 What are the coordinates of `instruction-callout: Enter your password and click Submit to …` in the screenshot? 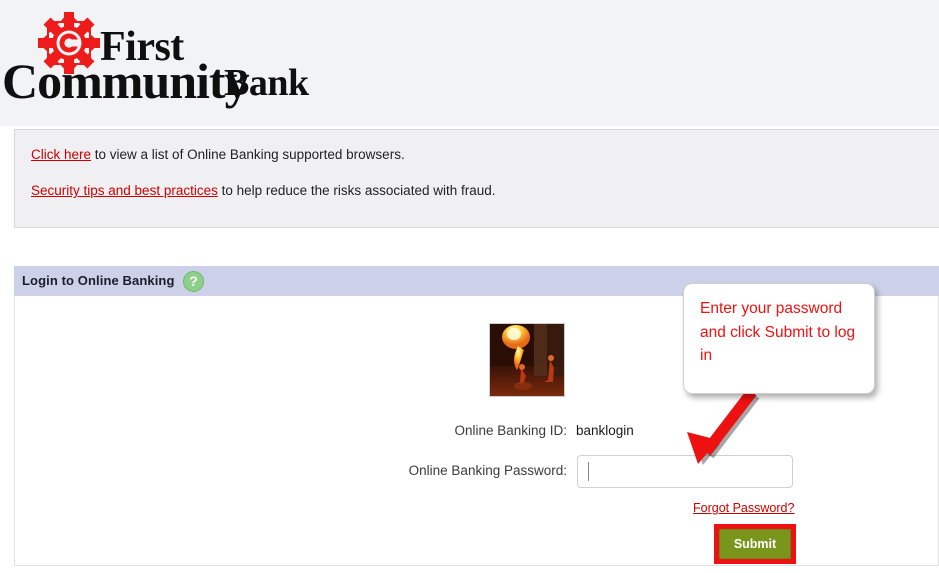 It's located at (779, 338).